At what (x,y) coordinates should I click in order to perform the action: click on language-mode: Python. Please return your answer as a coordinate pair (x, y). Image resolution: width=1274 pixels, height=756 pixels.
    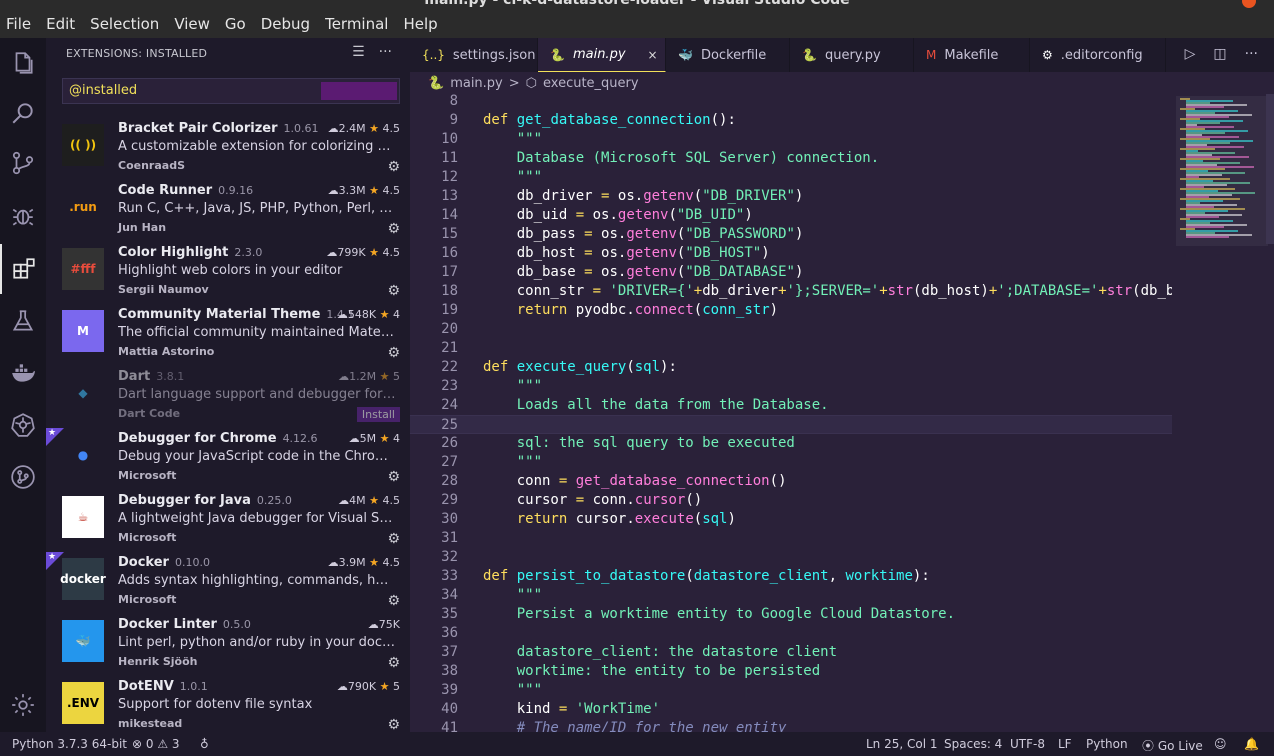
    Looking at the image, I should click on (1107, 744).